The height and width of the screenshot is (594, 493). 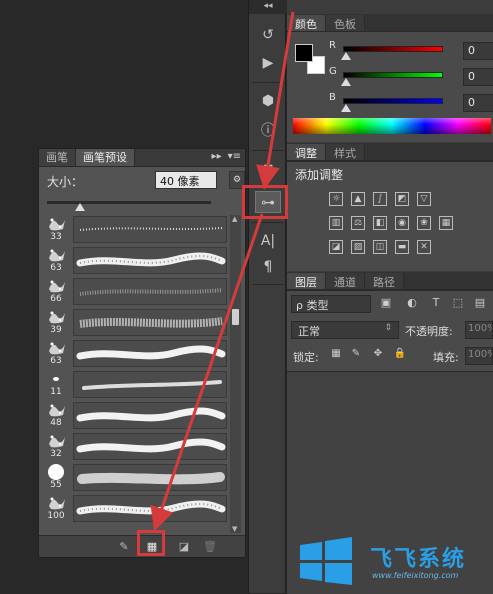 I want to click on tab-adjustments: 调整, so click(x=306, y=152).